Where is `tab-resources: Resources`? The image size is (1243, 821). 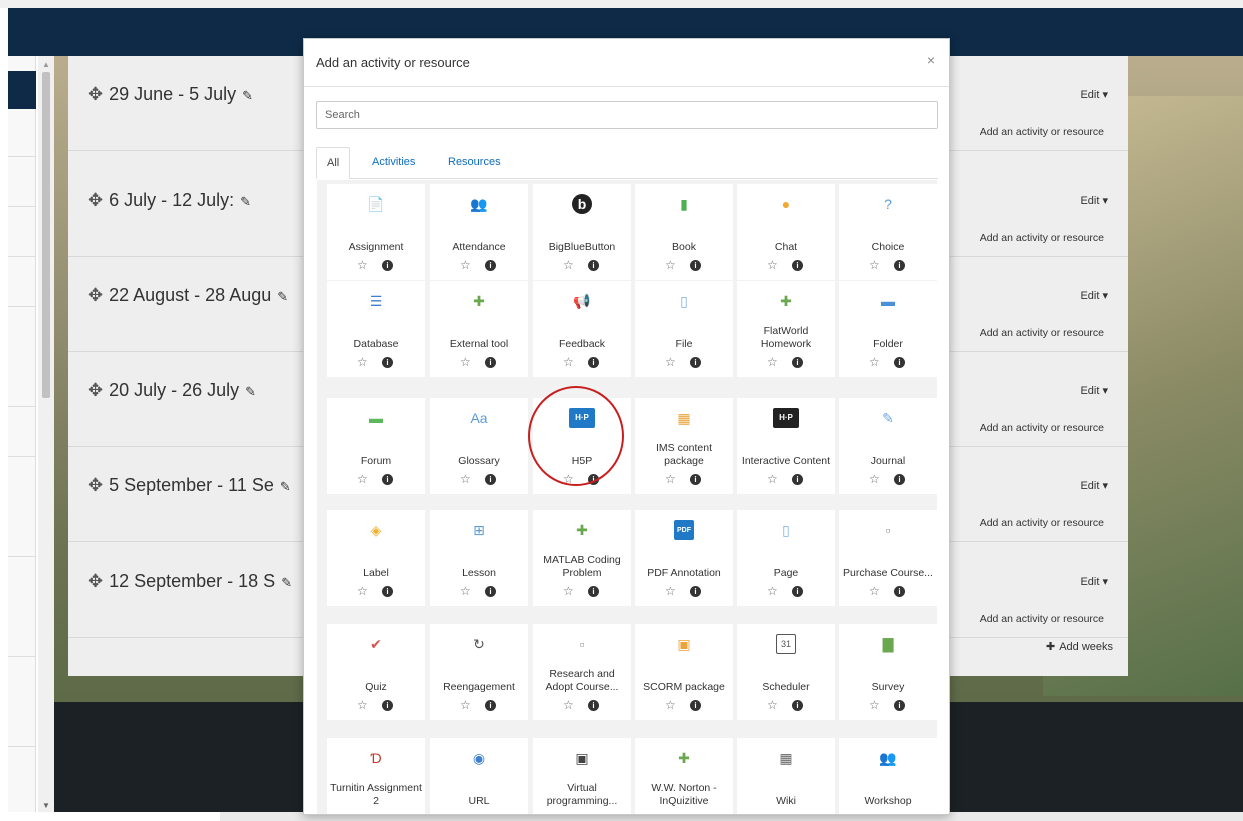 tab-resources: Resources is located at coordinates (474, 163).